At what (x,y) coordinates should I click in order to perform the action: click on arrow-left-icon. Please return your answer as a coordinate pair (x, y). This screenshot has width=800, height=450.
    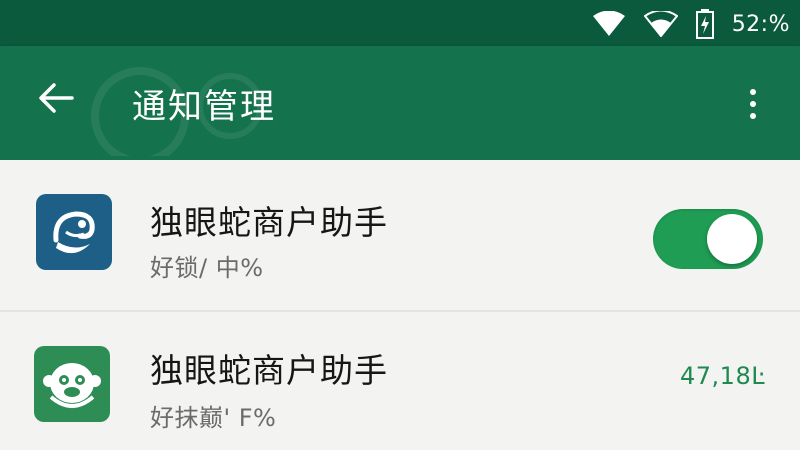
    Looking at the image, I should click on (56, 100).